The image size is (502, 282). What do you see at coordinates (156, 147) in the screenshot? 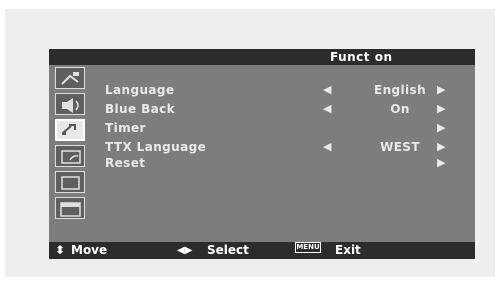
I see `row-label: TTX Language` at bounding box center [156, 147].